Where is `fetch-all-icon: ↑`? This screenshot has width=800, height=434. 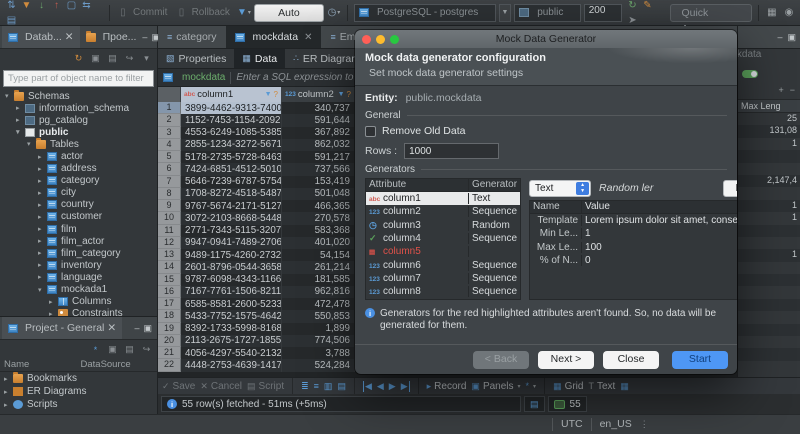 fetch-all-icon: ↑ is located at coordinates (56, 6).